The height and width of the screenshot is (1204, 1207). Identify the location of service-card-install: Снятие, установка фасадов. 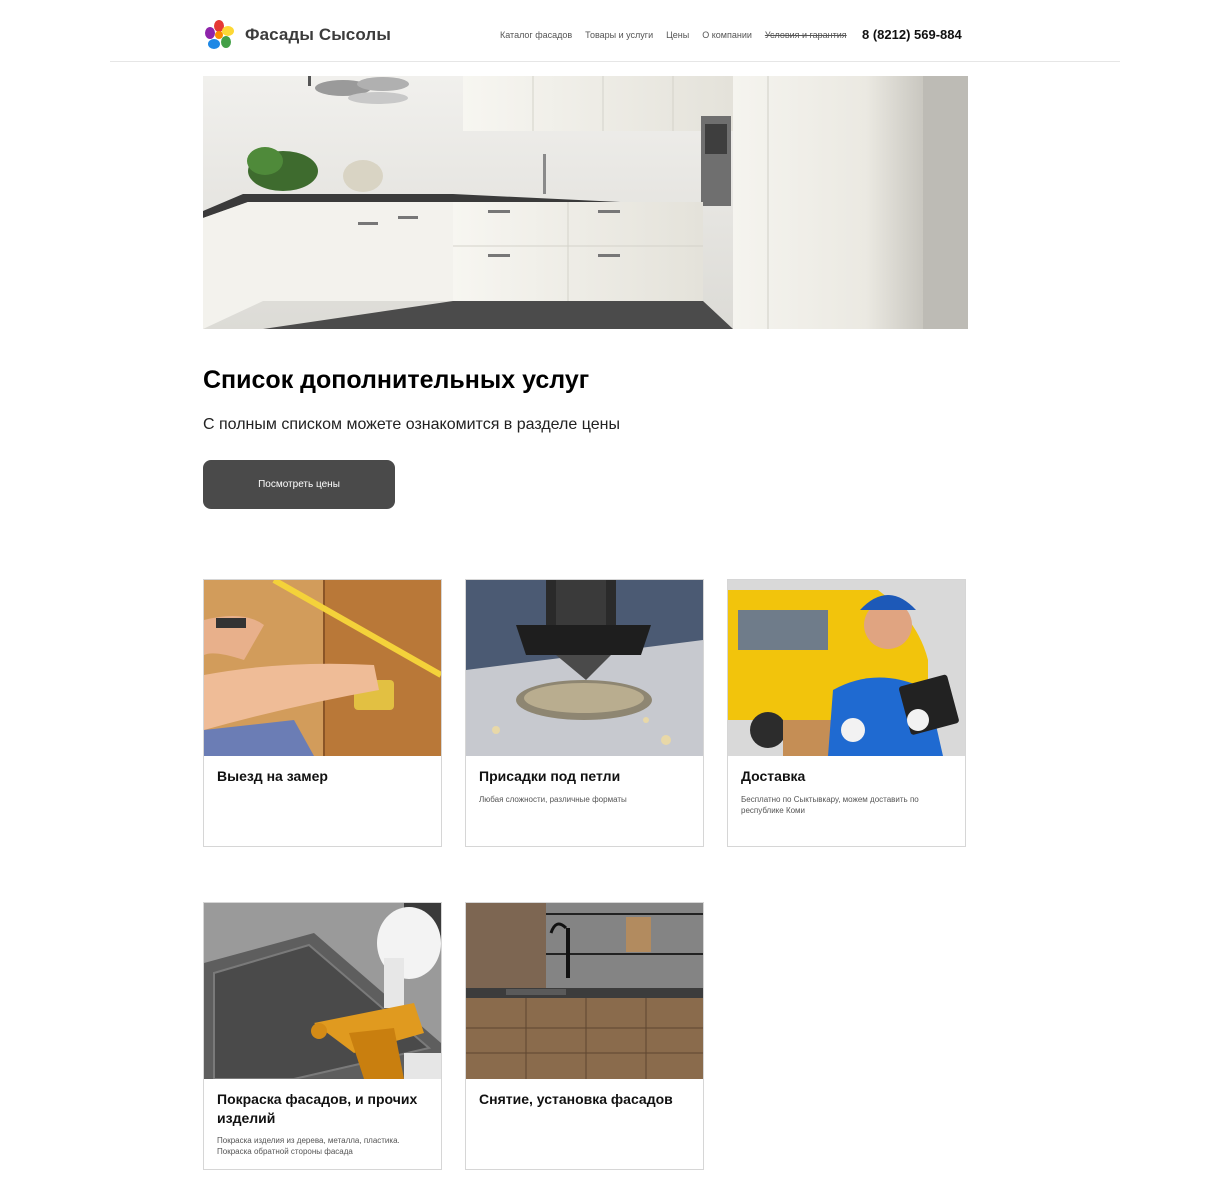
(584, 1036).